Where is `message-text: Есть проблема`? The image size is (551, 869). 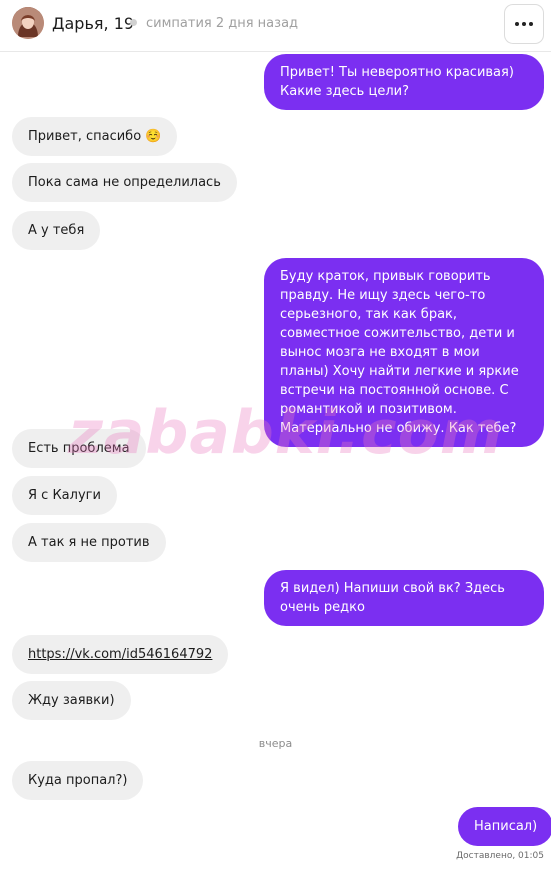 message-text: Есть проблема is located at coordinates (79, 448).